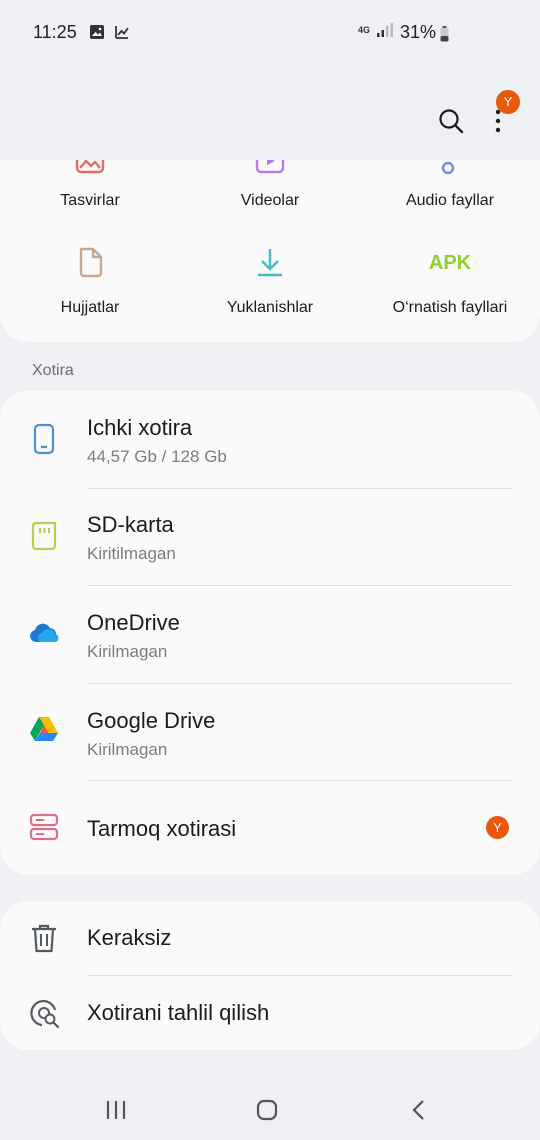  Describe the element at coordinates (178, 1012) in the screenshot. I see `row-title: Xotirani tahlil qilish` at that location.